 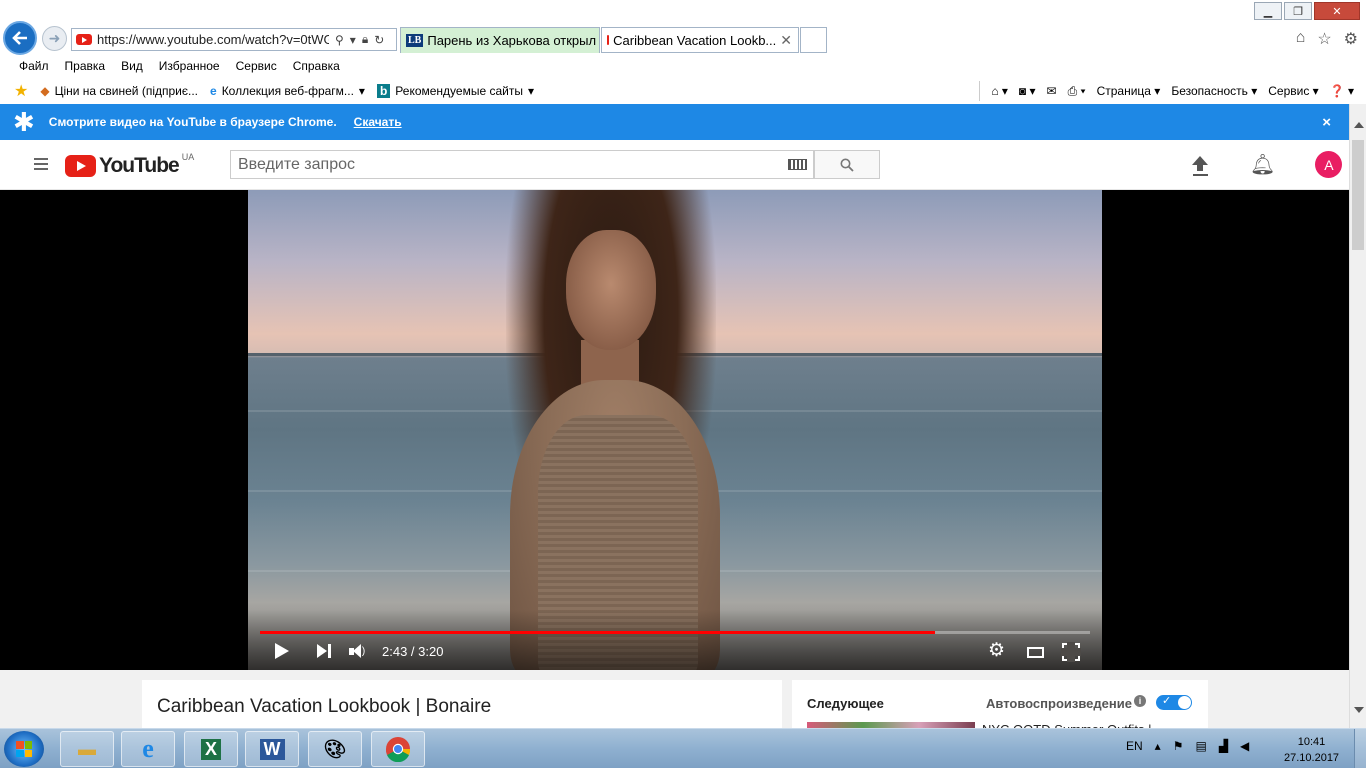 What do you see at coordinates (353, 40) in the screenshot?
I see `chevron-down-icon: ▾` at bounding box center [353, 40].